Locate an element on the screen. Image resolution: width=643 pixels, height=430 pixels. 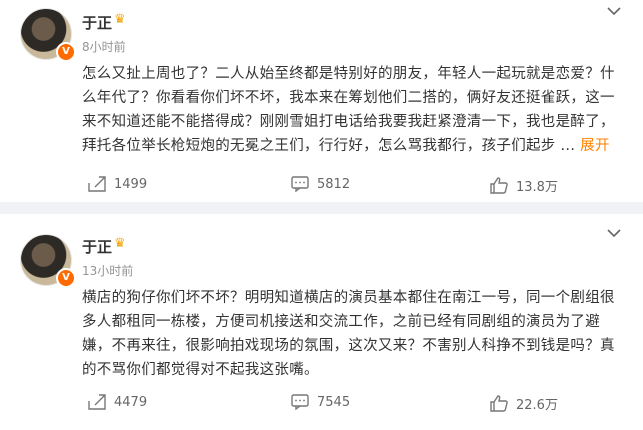
repost-count: 4479 is located at coordinates (131, 402).